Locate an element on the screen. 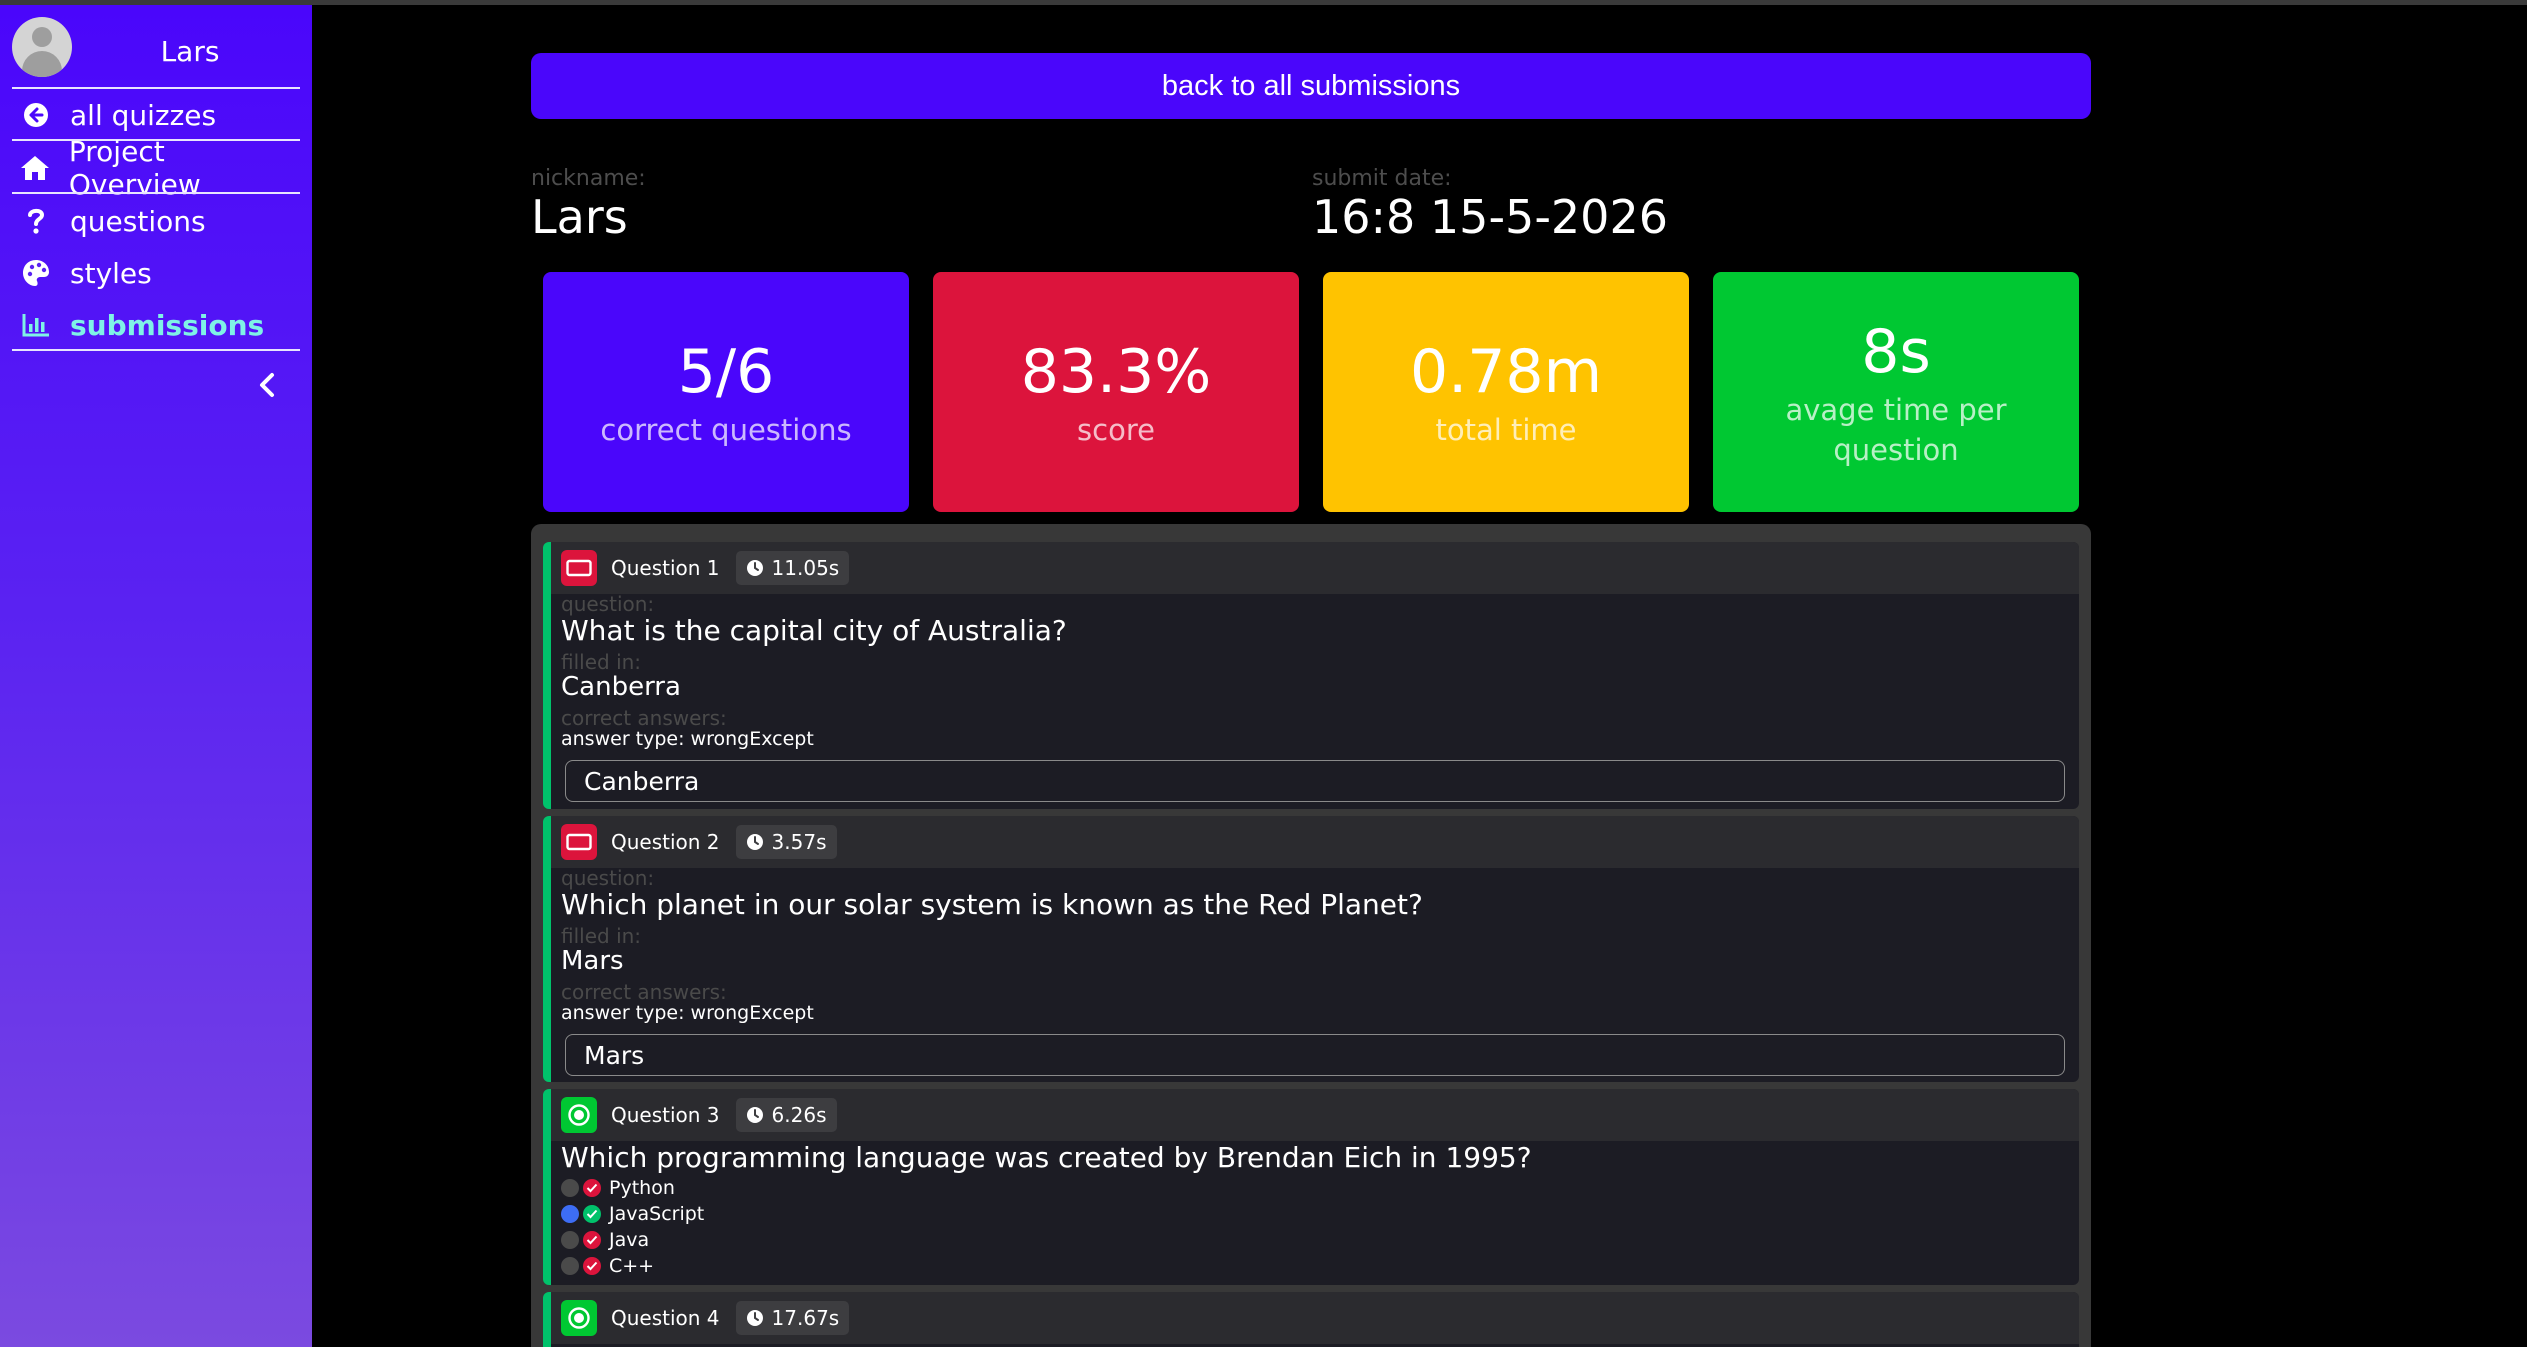  submit-date-block: submit date: 16:8 15-5-2026 is located at coordinates (1490, 204).